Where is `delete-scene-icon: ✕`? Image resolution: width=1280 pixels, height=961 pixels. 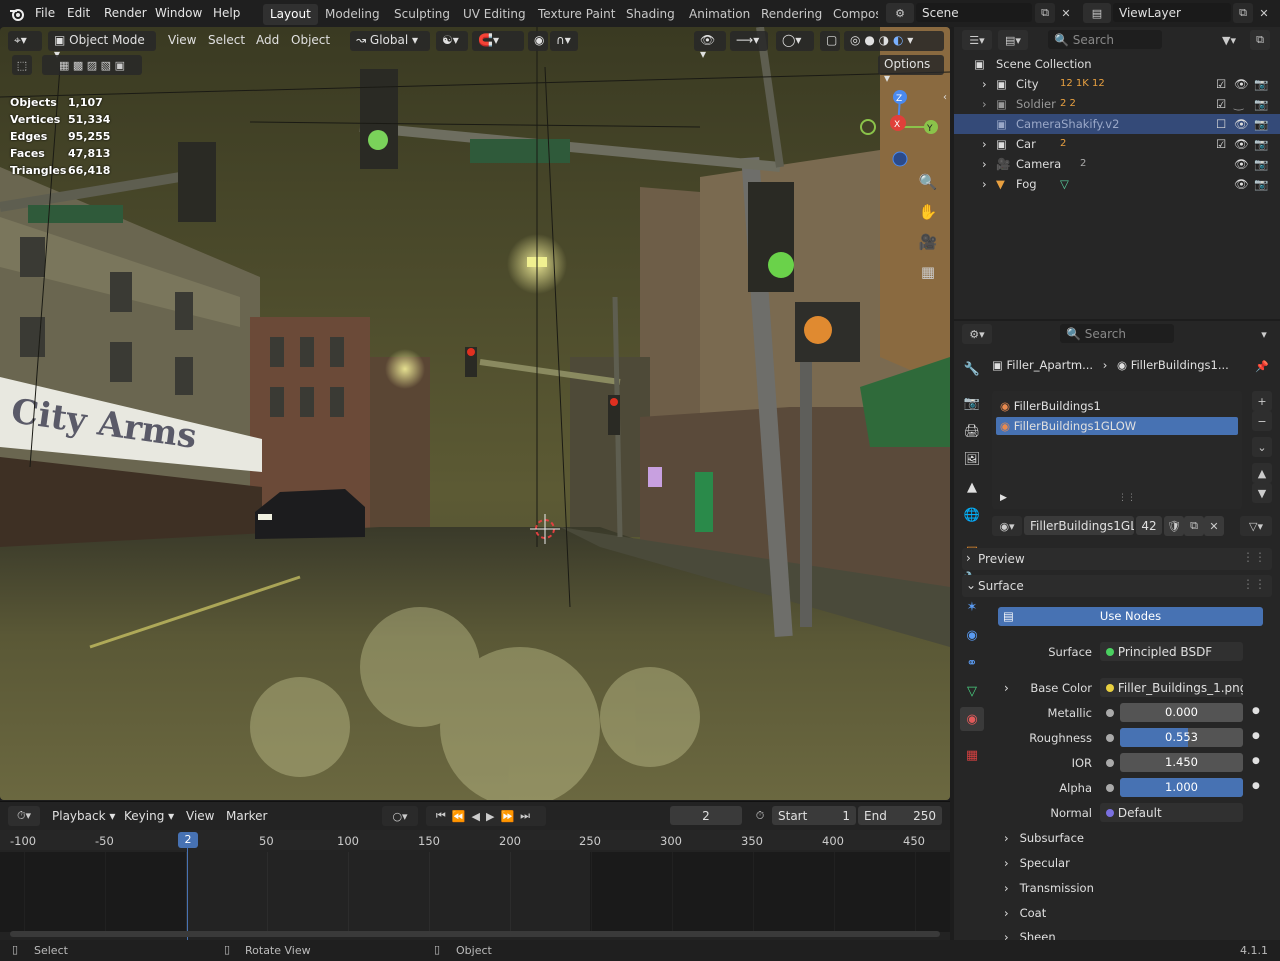
delete-scene-icon: ✕ is located at coordinates (1066, 13).